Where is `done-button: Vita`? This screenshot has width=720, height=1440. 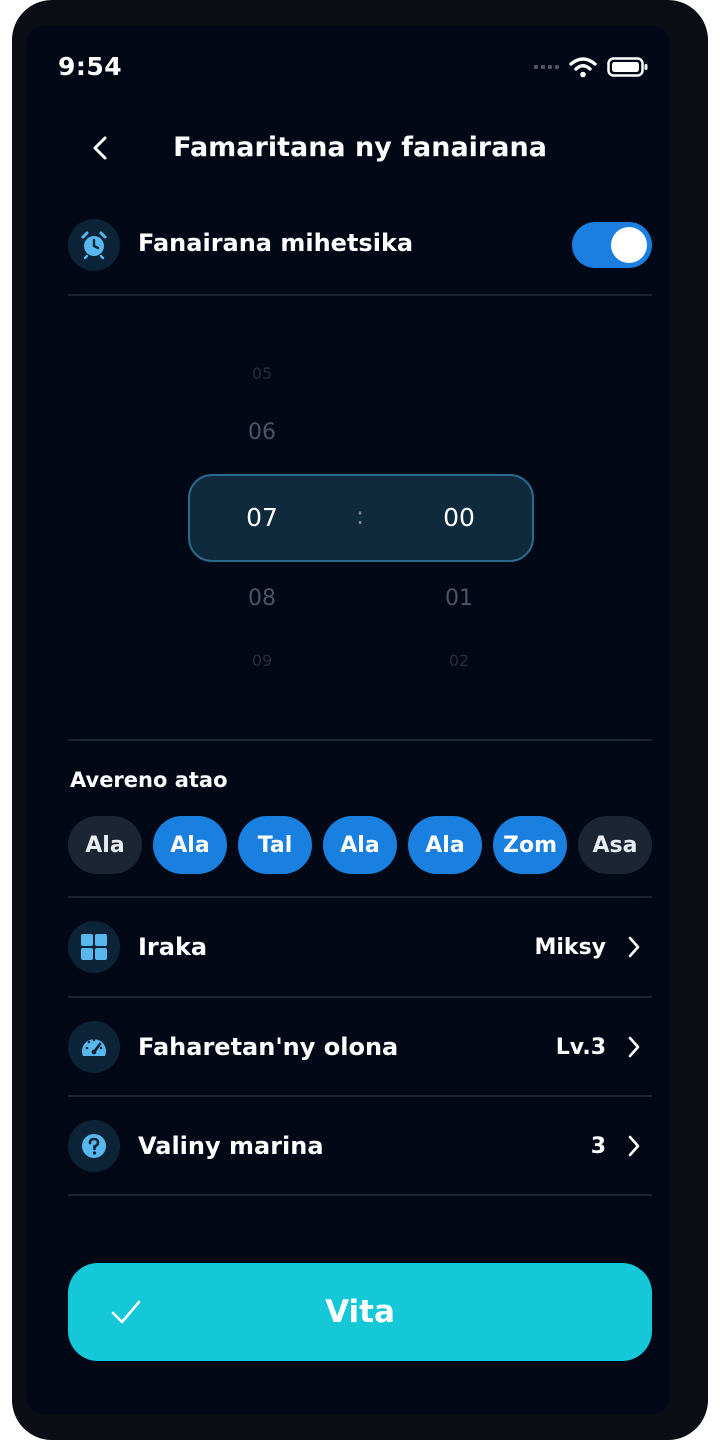 done-button: Vita is located at coordinates (360, 1312).